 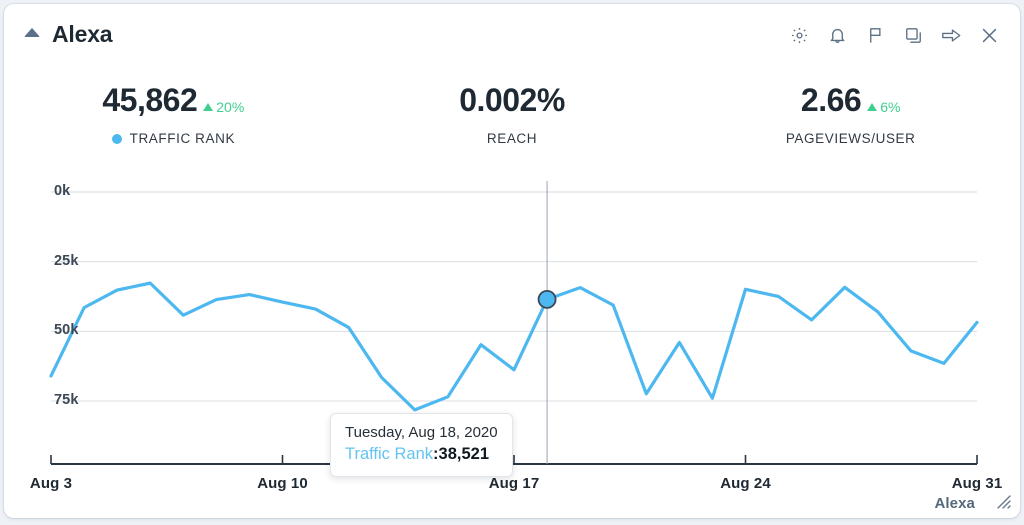 I want to click on metric-label: PAGEVIEWS/USER, so click(x=850, y=138).